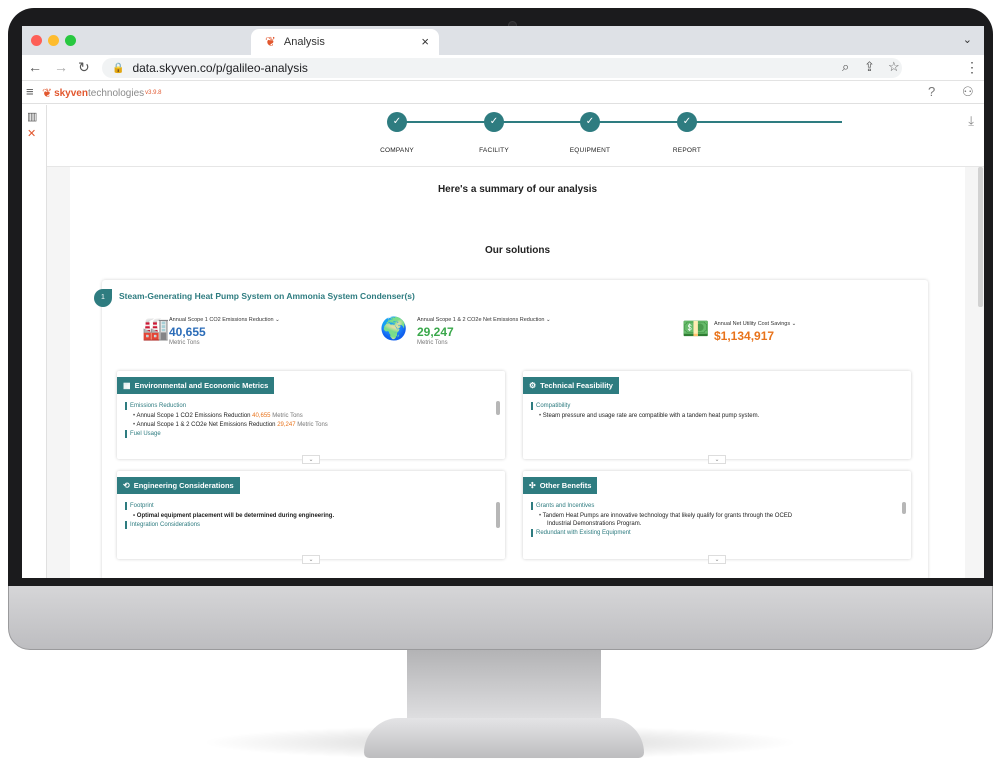 This screenshot has height=763, width=993. I want to click on env-metrics-header: ▦ Environmental and Economic Metrics, so click(196, 385).